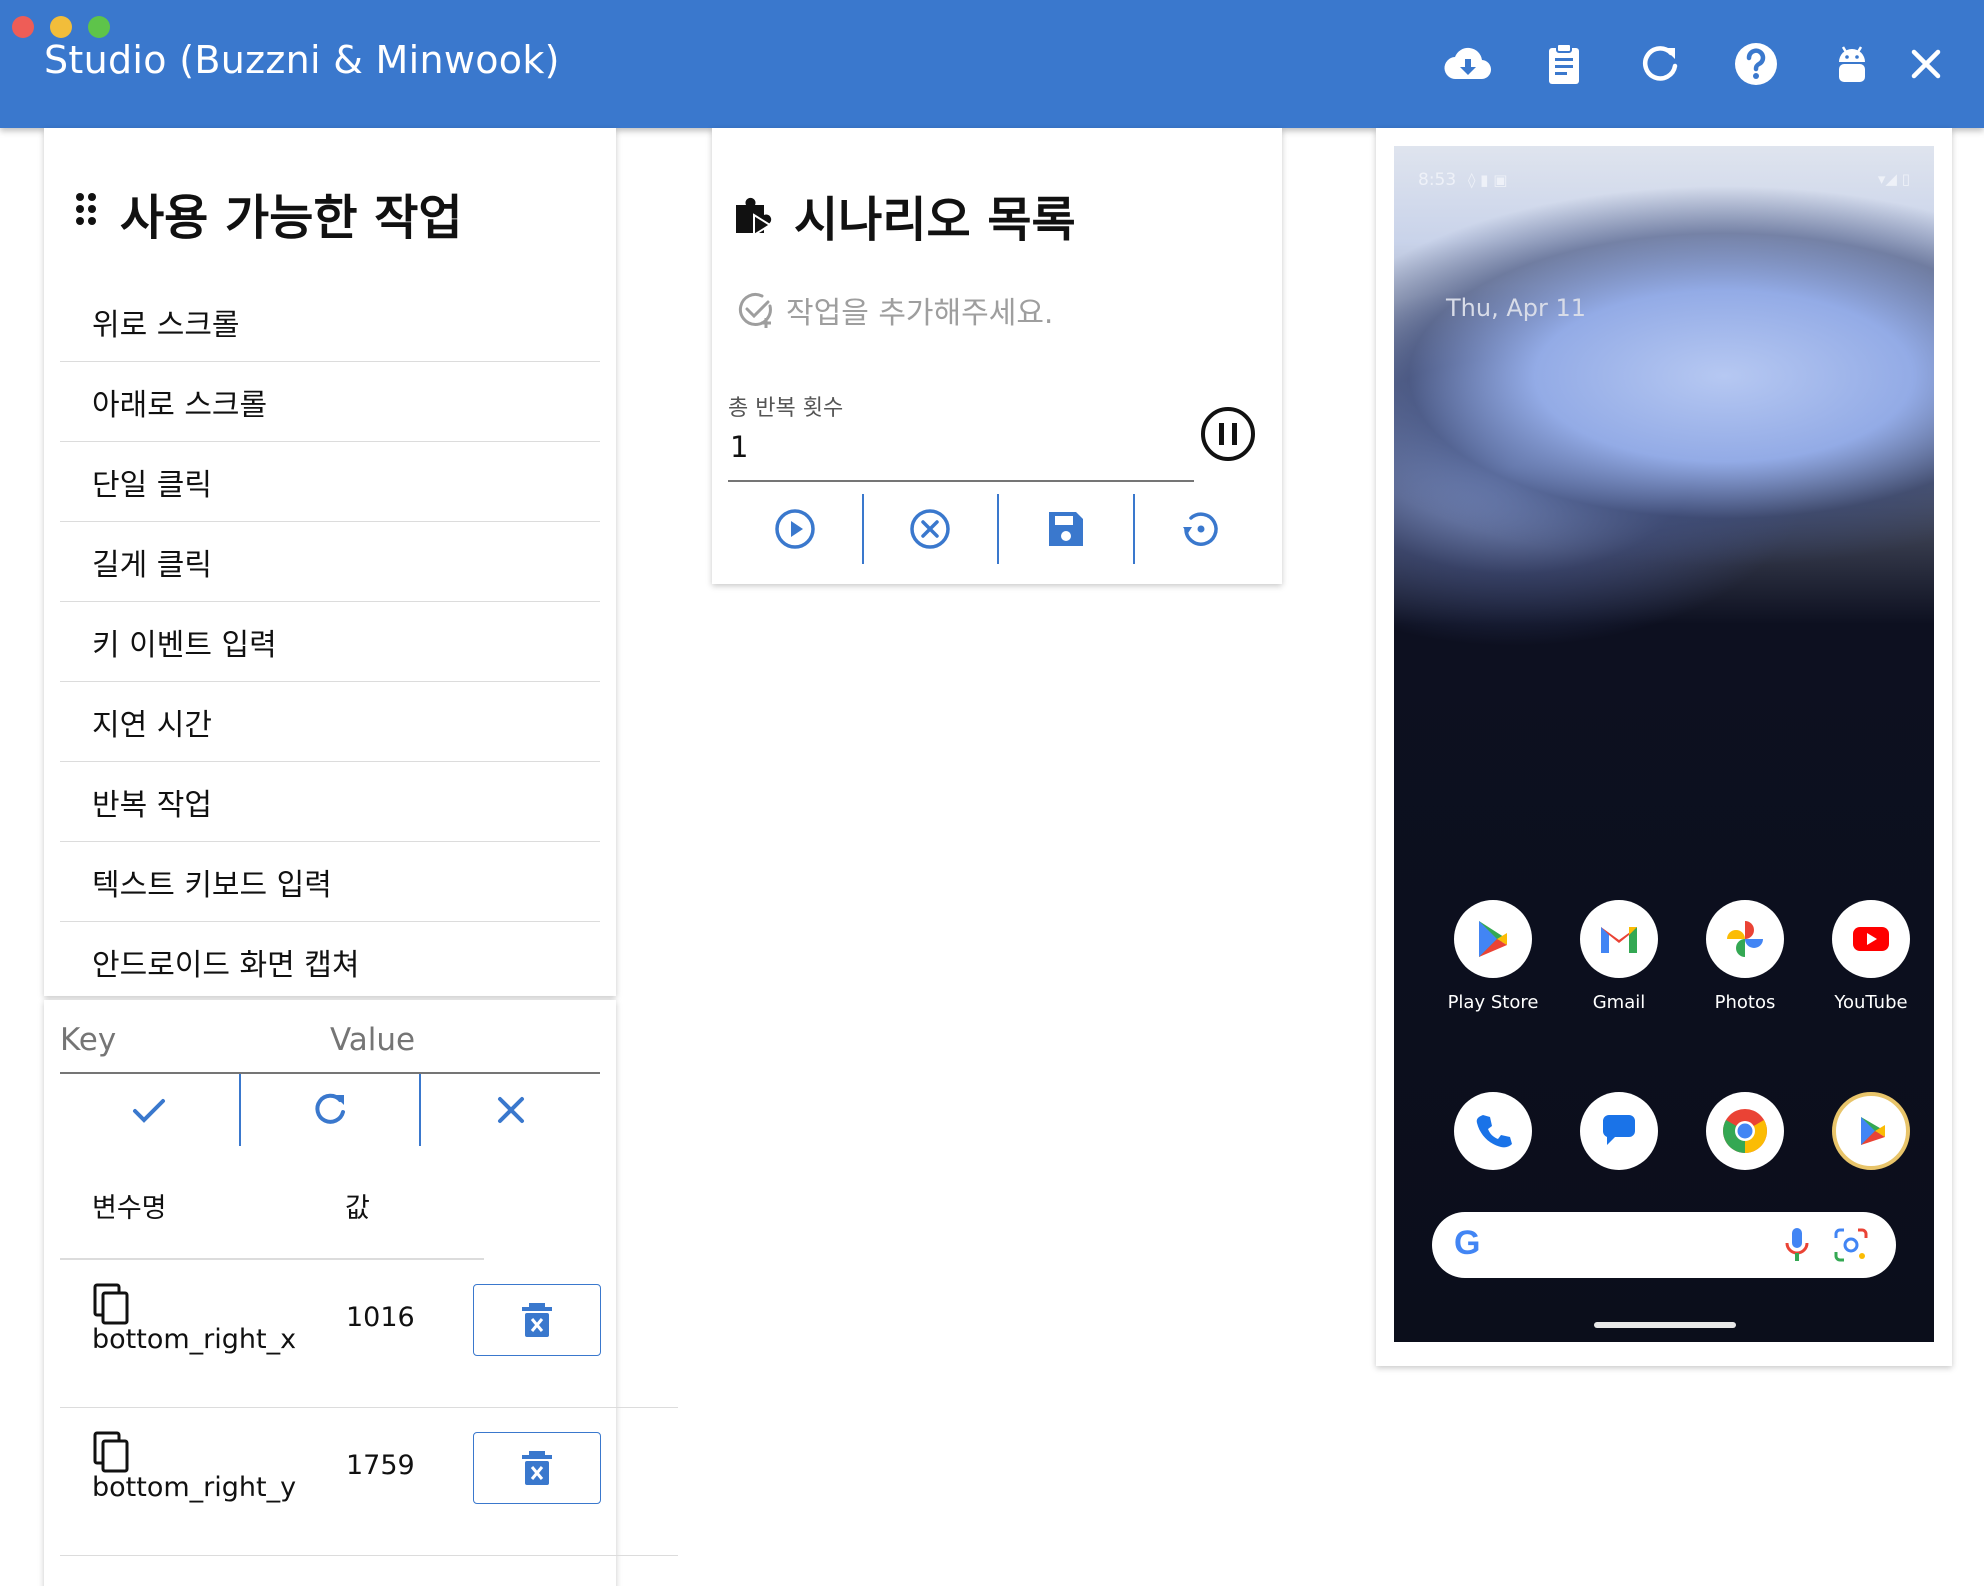 The image size is (1984, 1586). I want to click on restore-scenario-button, so click(1202, 529).